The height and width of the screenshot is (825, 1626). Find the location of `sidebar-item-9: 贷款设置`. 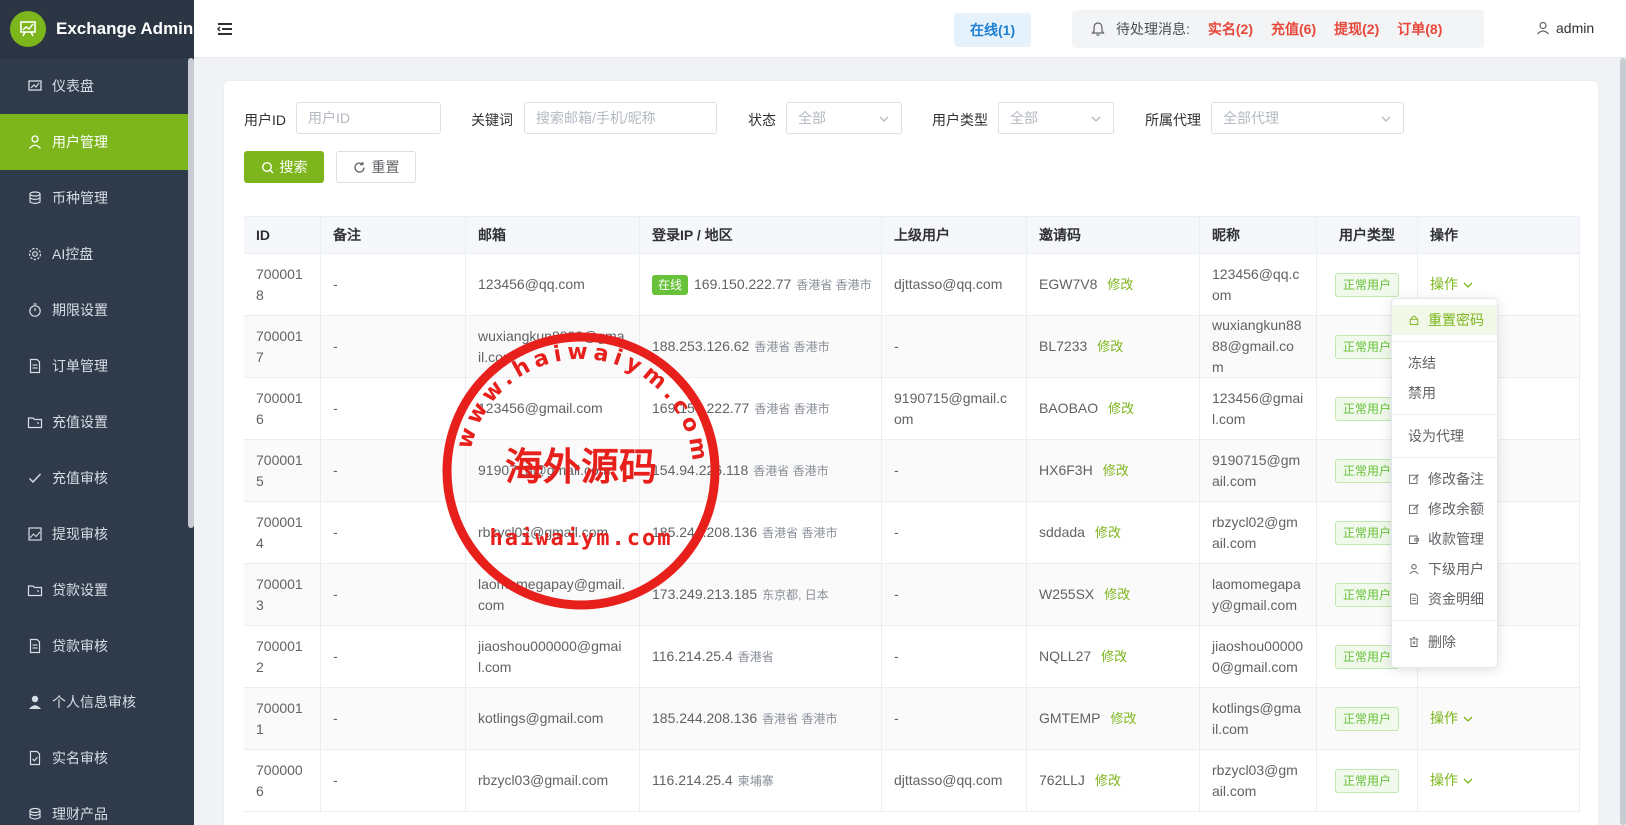

sidebar-item-9: 贷款设置 is located at coordinates (97, 590).